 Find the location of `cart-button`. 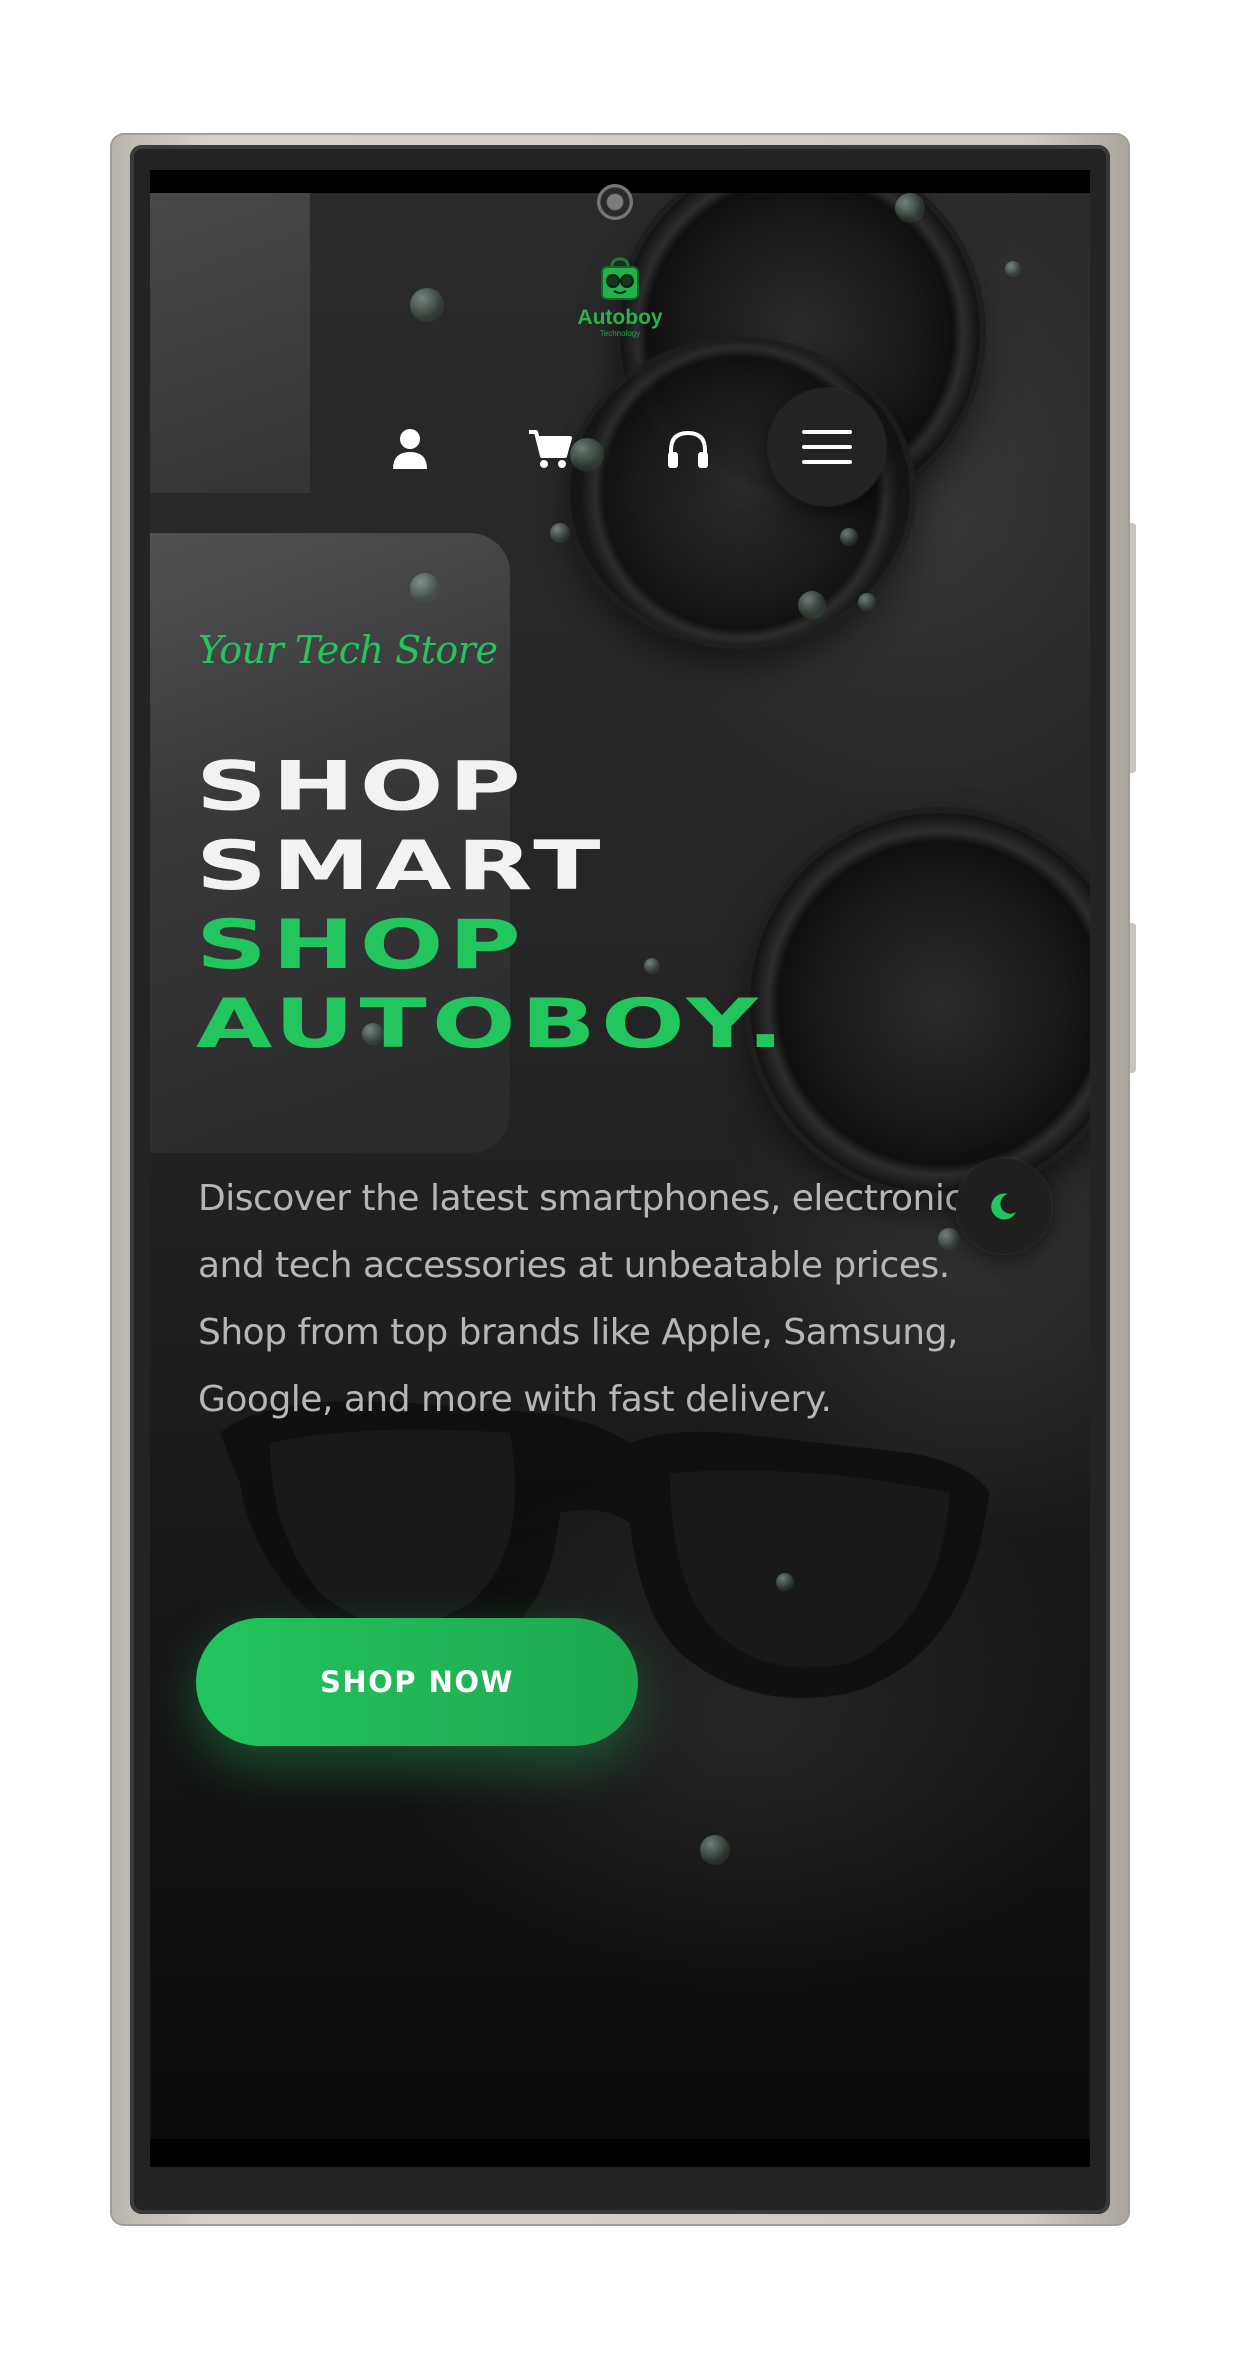

cart-button is located at coordinates (550, 449).